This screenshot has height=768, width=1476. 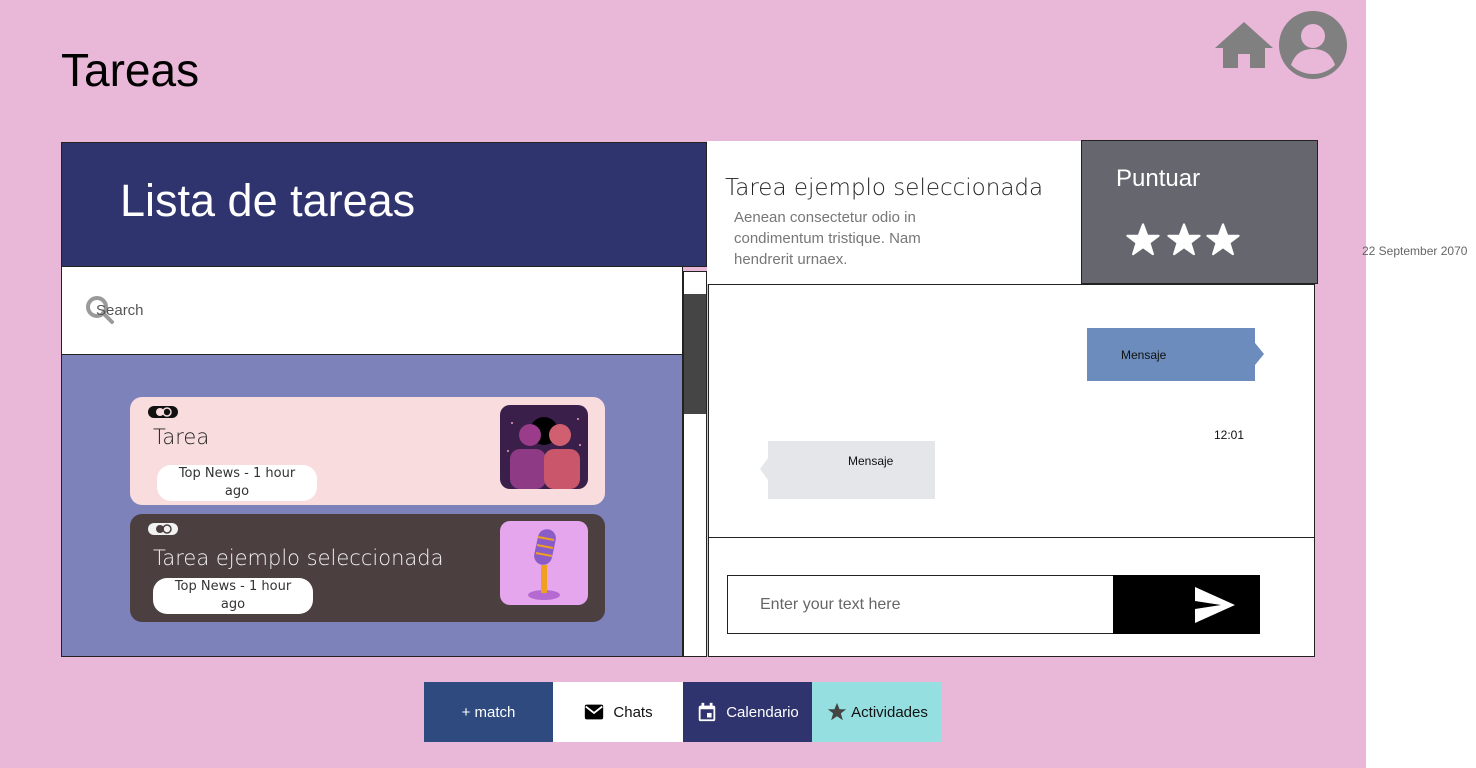 I want to click on message-input, so click(x=920, y=604).